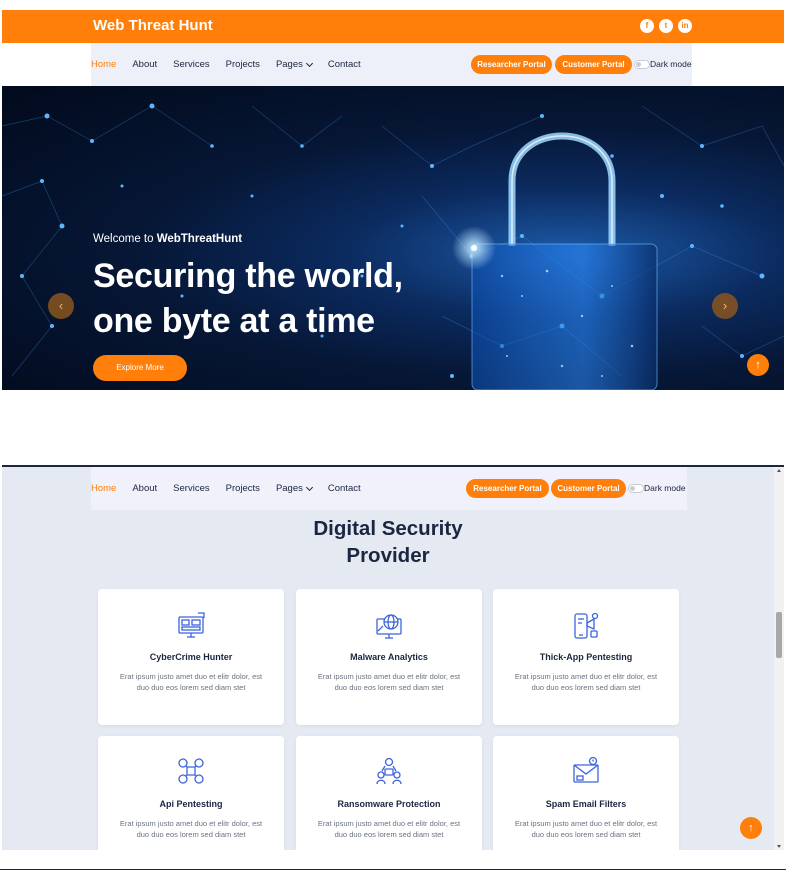 The height and width of the screenshot is (874, 786). What do you see at coordinates (393, 869) in the screenshot?
I see `bottom-divider` at bounding box center [393, 869].